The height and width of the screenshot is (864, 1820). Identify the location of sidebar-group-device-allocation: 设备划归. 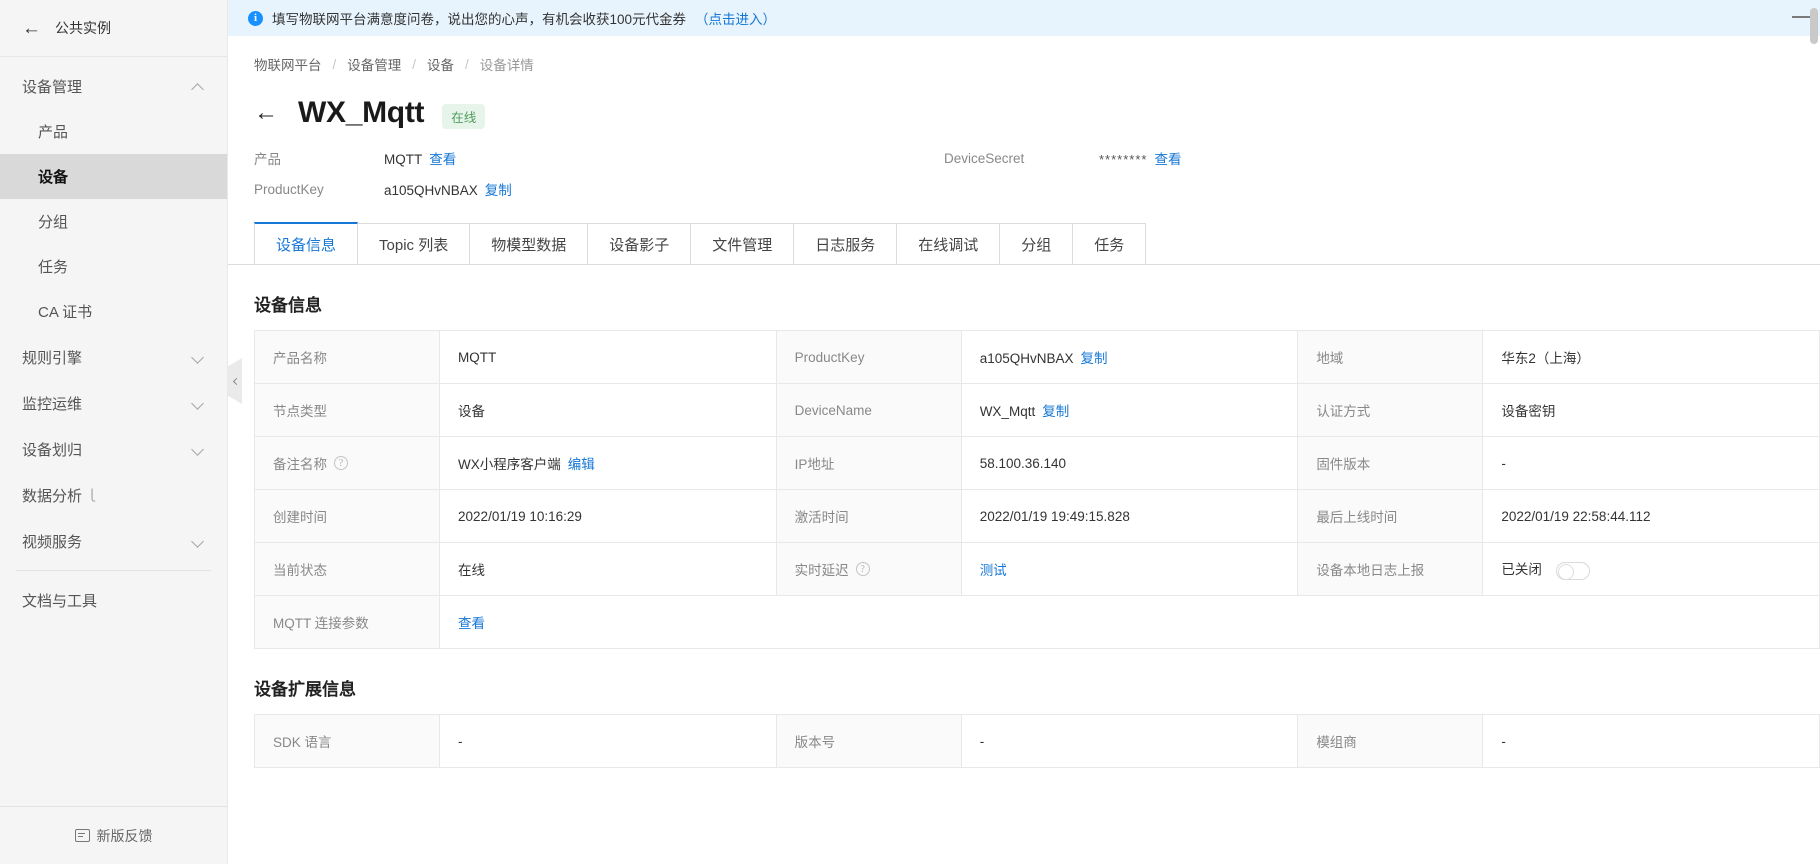
(113, 449).